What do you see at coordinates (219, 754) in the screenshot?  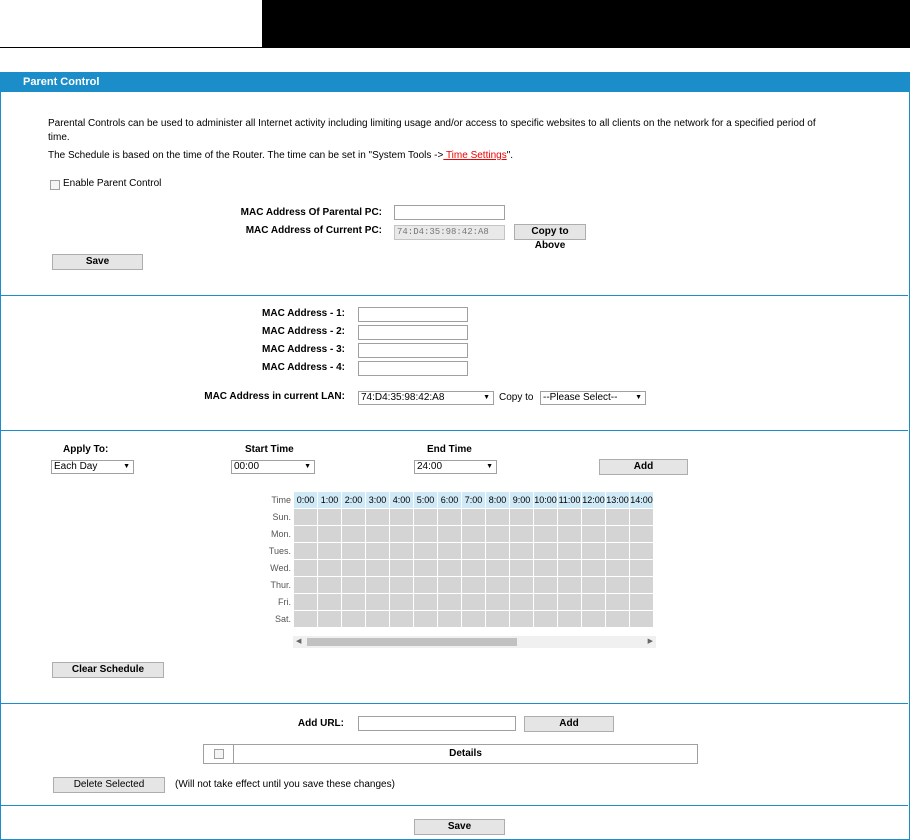 I see `select-all-checkbox` at bounding box center [219, 754].